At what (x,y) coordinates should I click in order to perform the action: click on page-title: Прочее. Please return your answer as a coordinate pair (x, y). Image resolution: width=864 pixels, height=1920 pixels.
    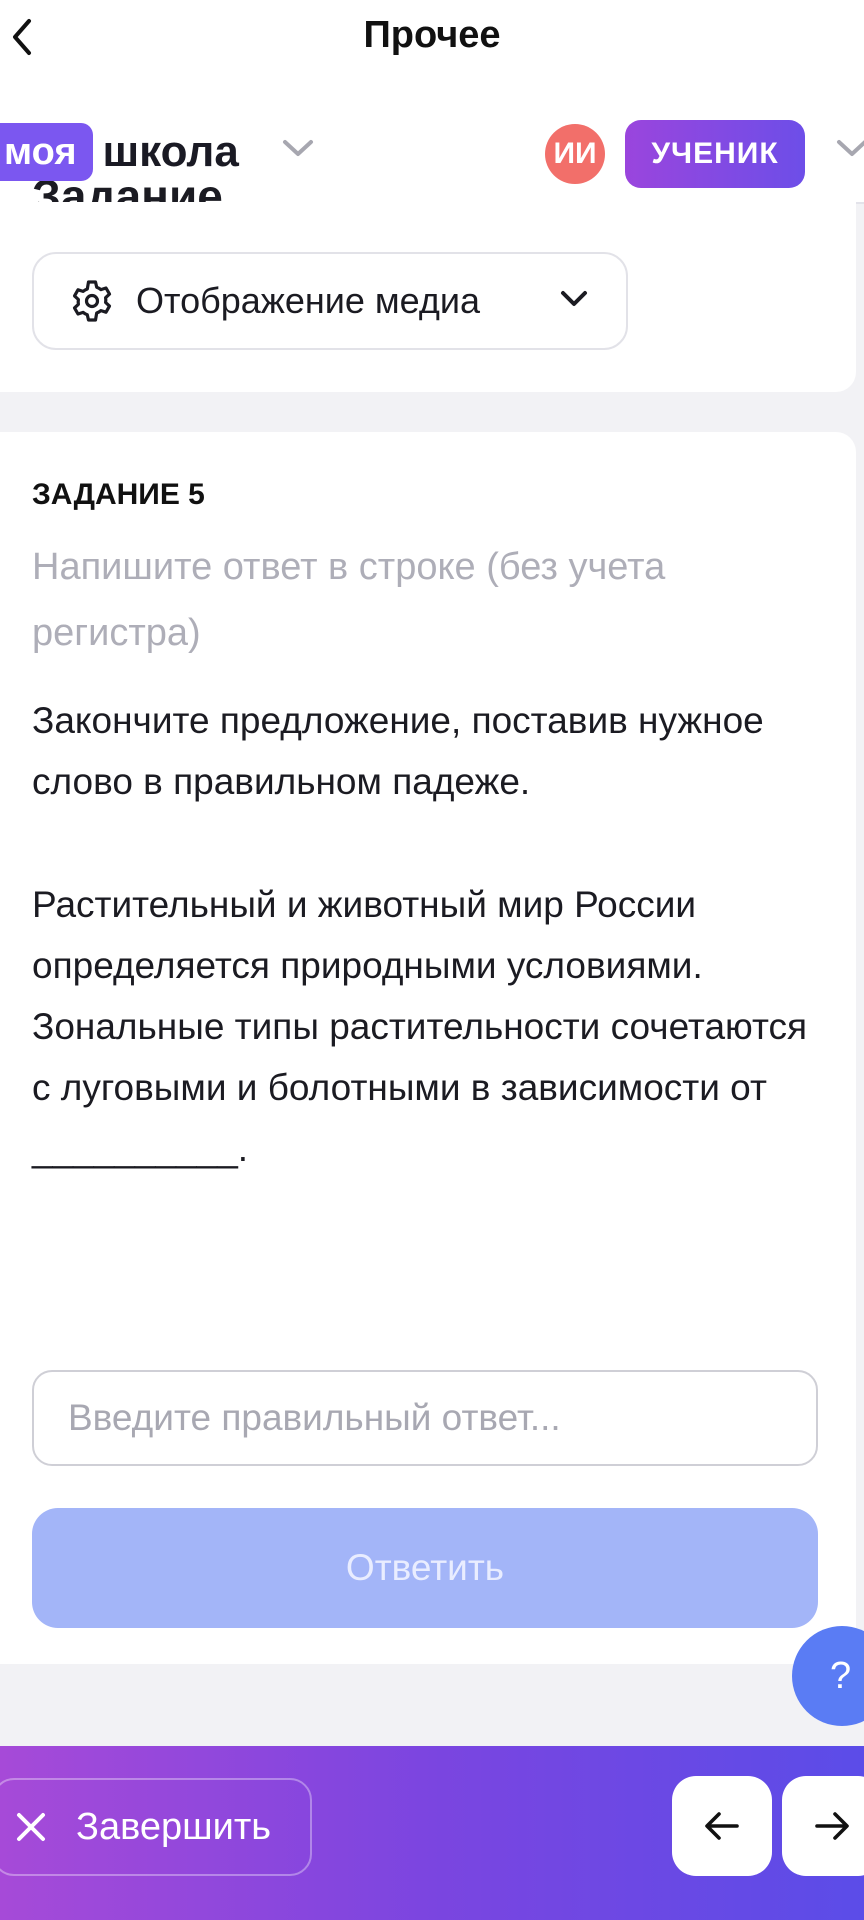
    Looking at the image, I should click on (432, 35).